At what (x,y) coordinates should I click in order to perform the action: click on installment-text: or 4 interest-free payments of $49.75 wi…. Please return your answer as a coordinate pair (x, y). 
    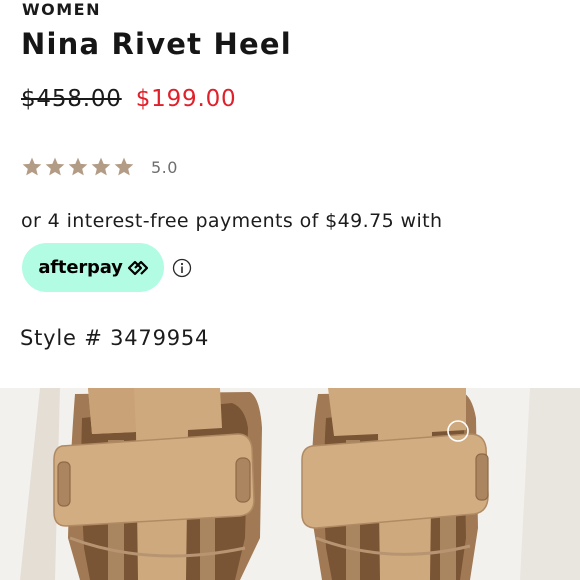
    Looking at the image, I should click on (232, 221).